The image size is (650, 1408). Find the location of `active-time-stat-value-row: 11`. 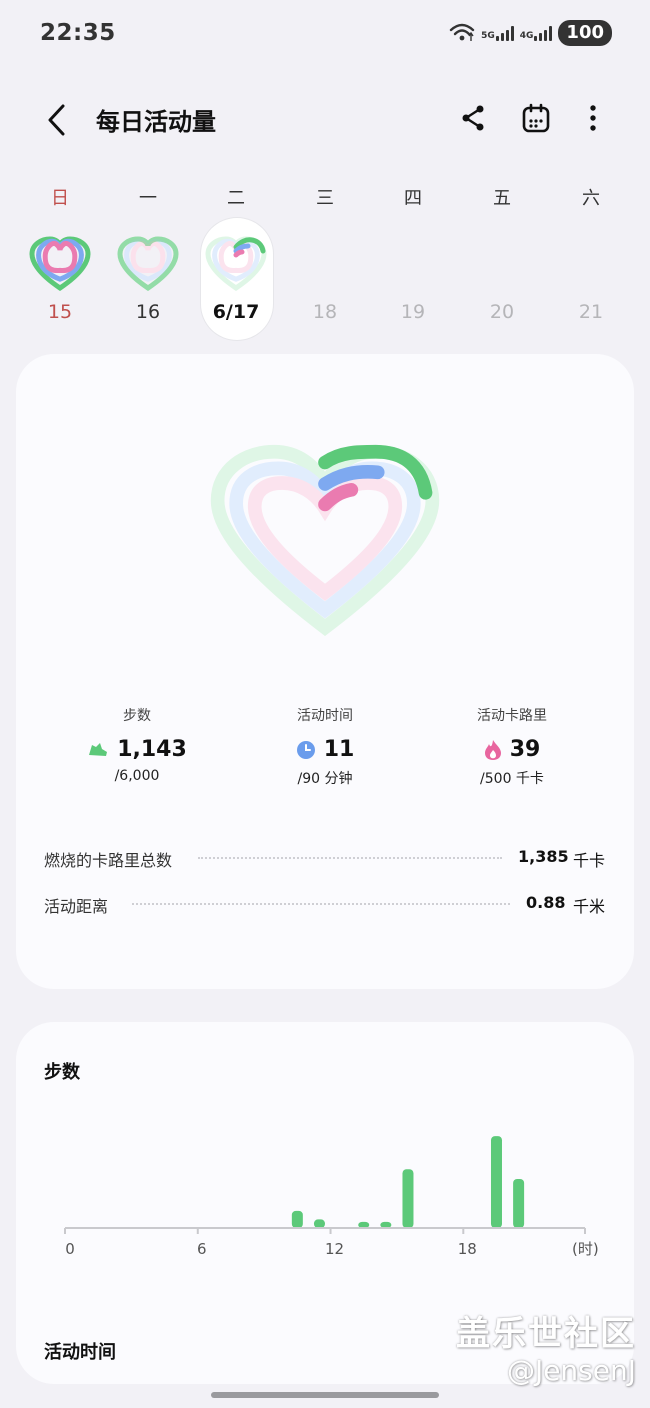

active-time-stat-value-row: 11 is located at coordinates (325, 749).